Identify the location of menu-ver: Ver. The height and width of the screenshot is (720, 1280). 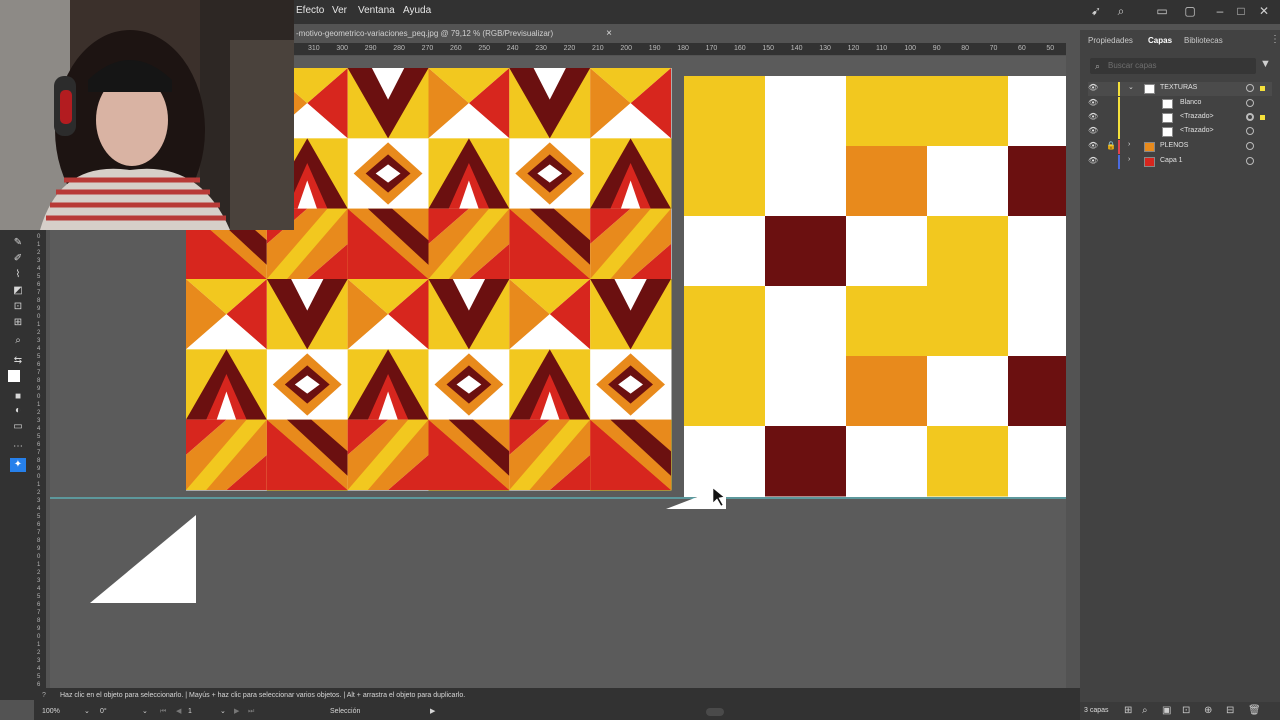
(339, 10).